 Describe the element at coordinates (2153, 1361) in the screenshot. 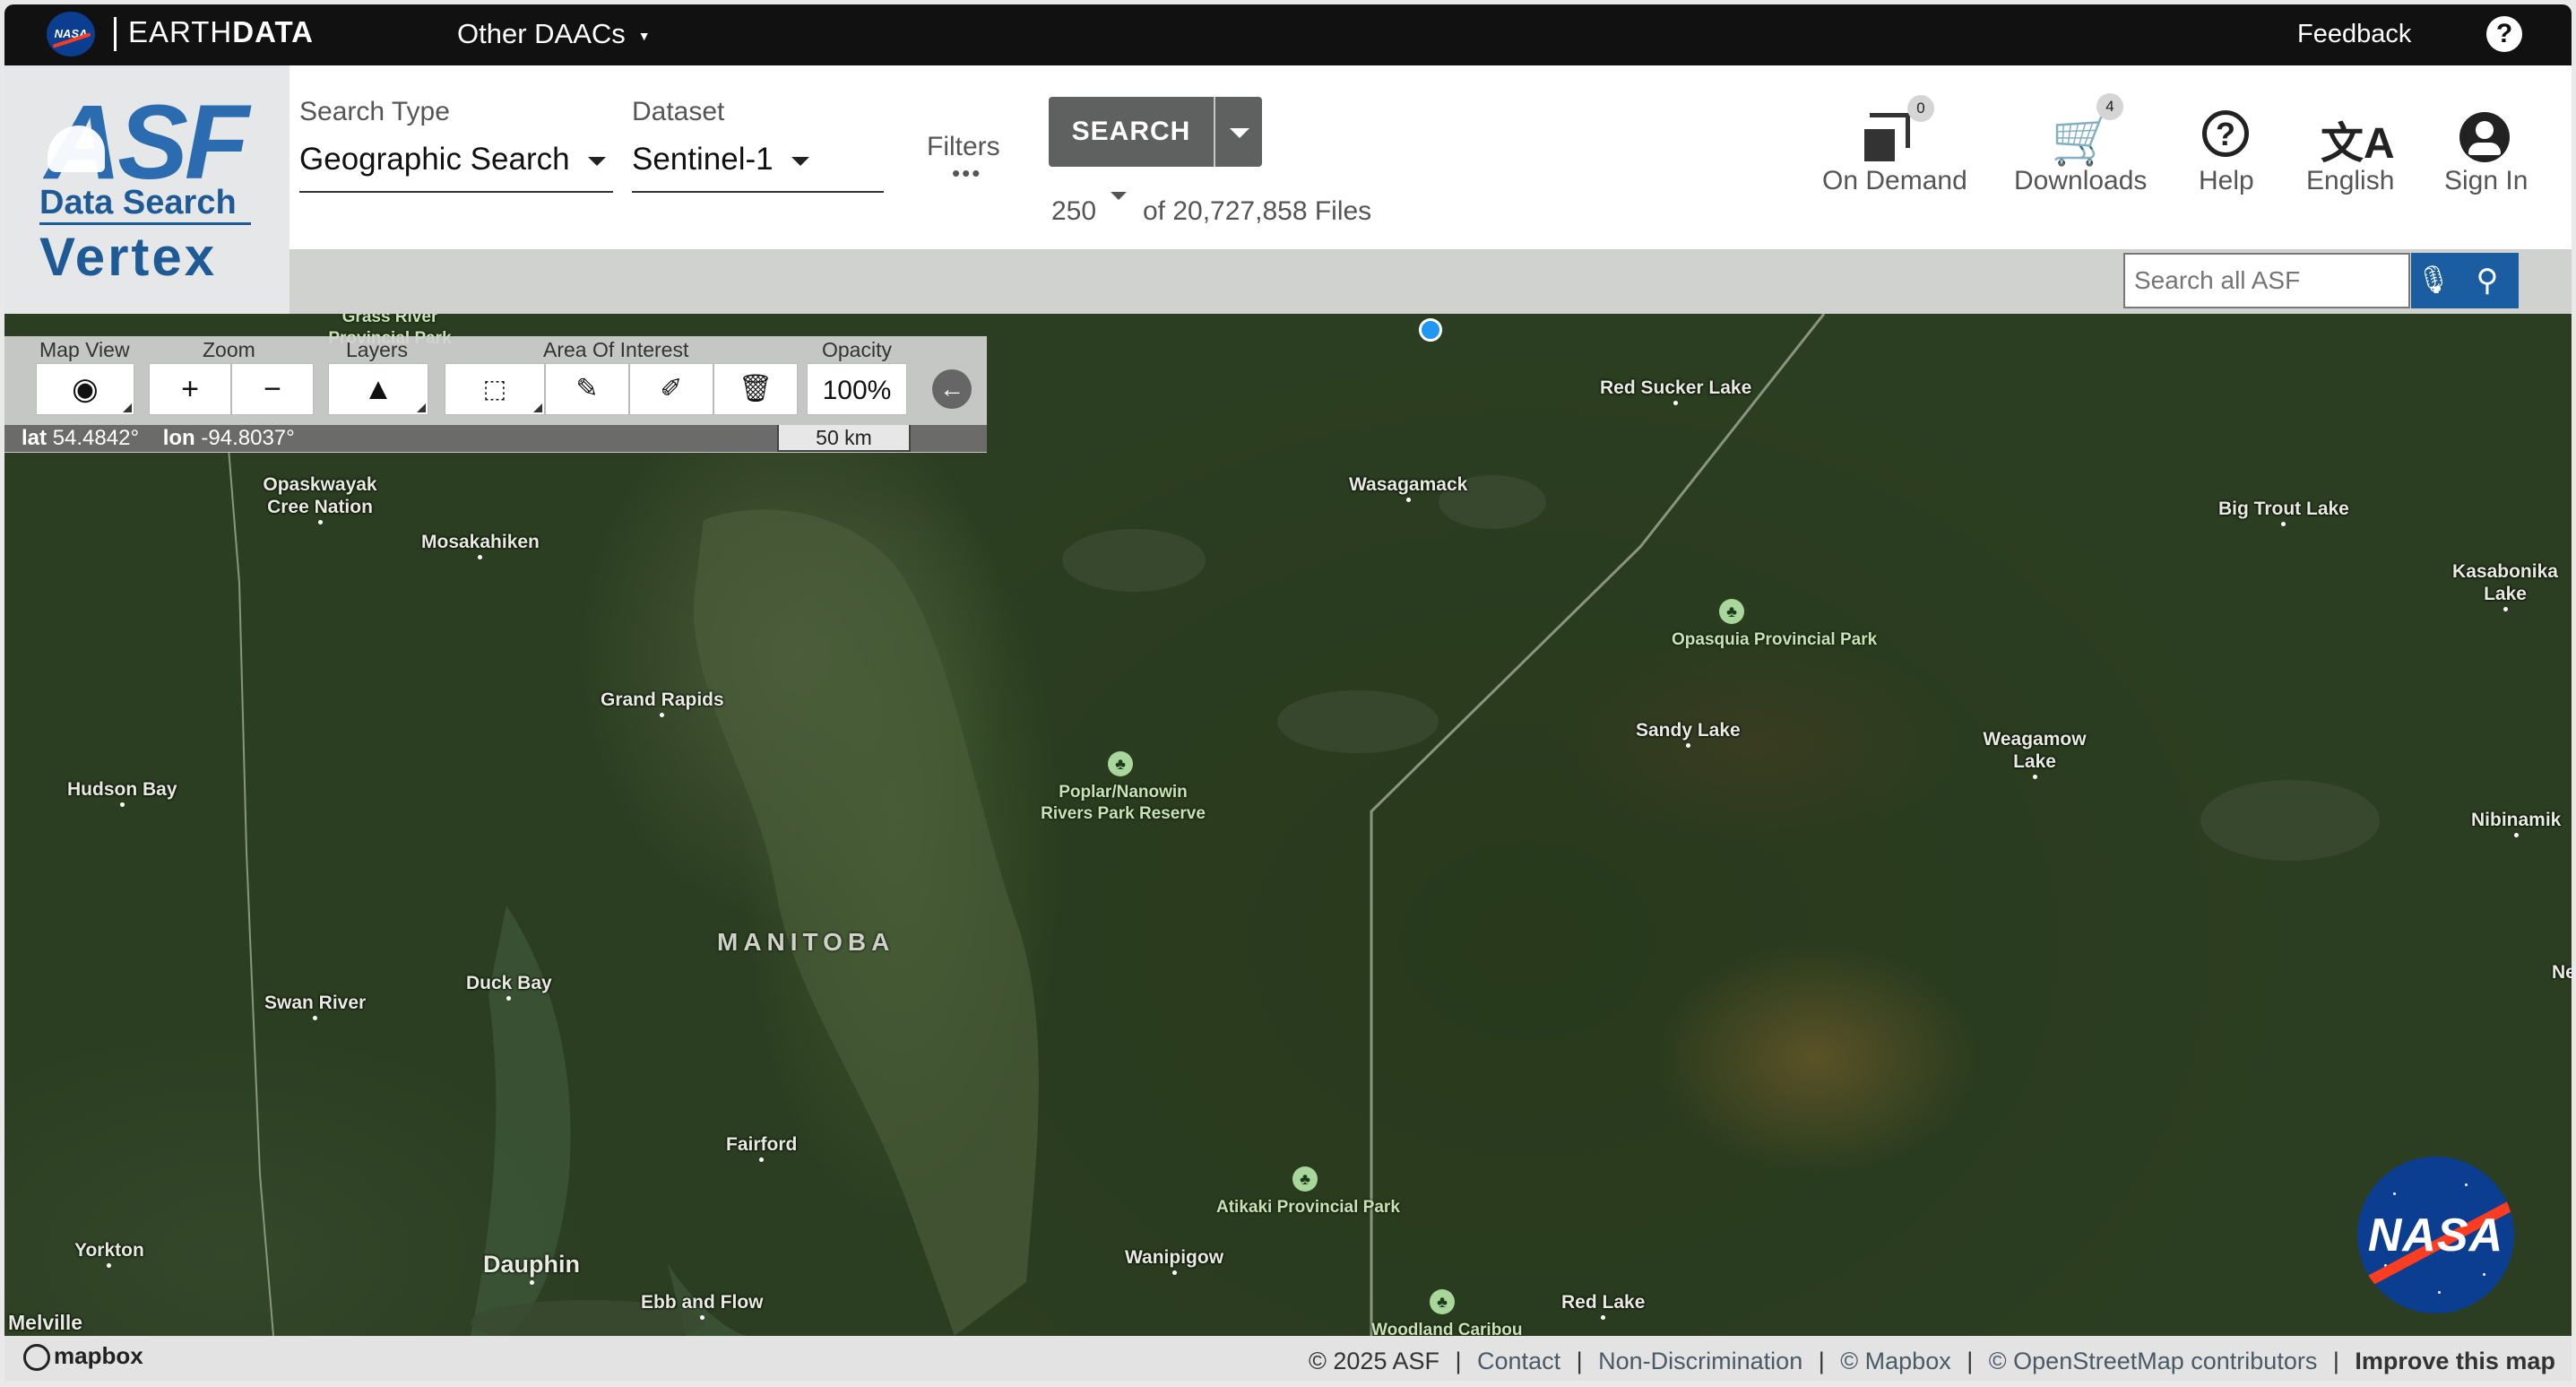

I see `osm-credit-link: © OpenStreetMap contributors` at that location.